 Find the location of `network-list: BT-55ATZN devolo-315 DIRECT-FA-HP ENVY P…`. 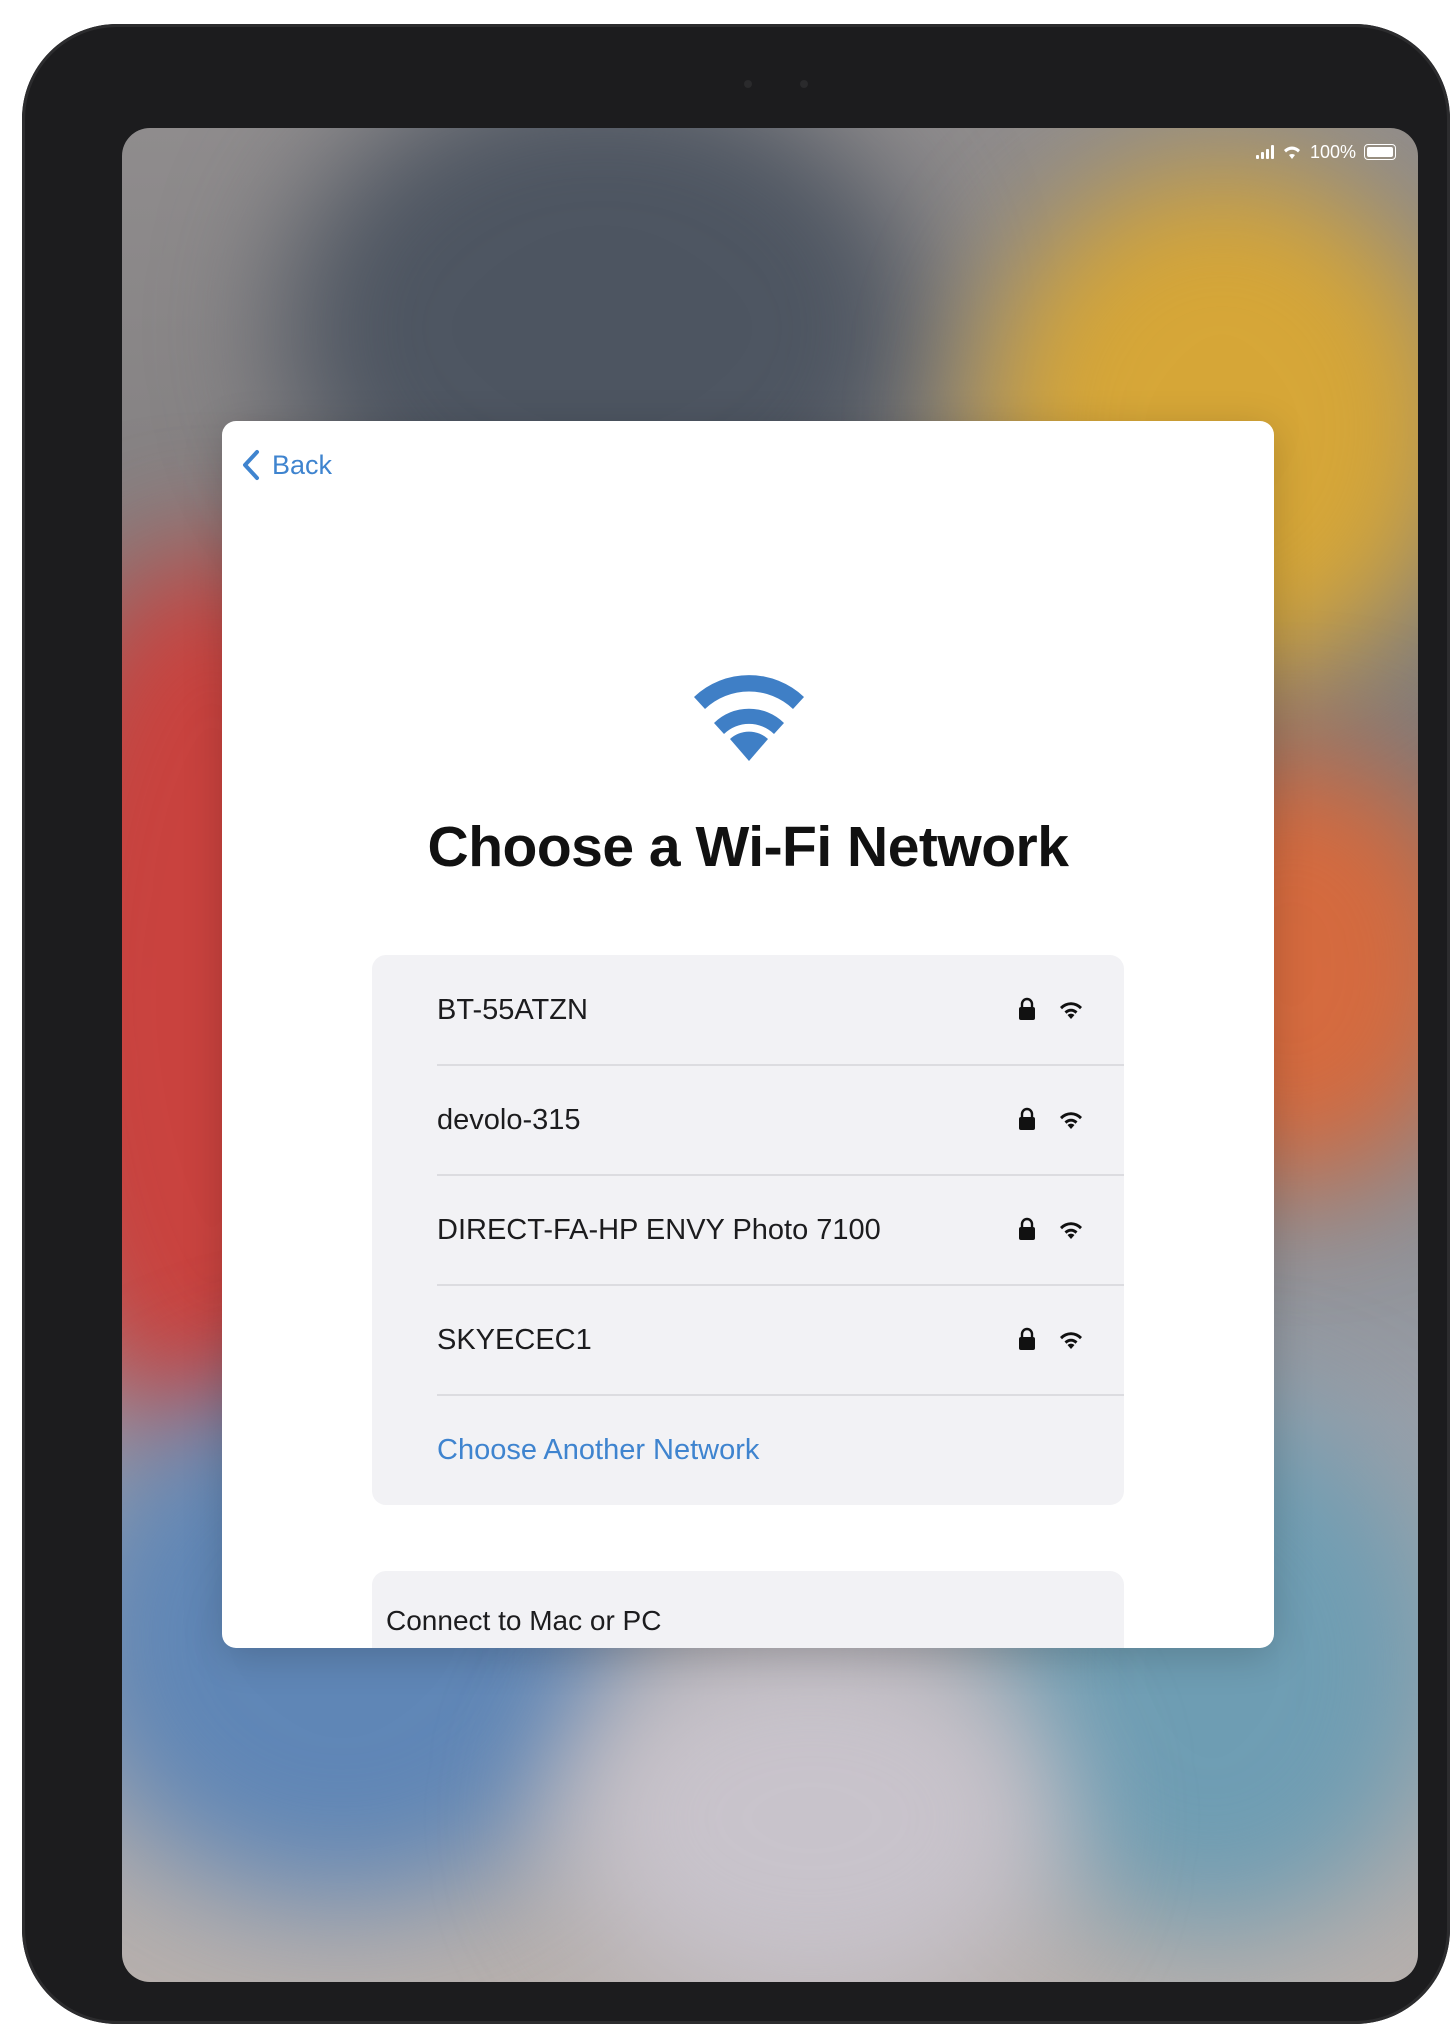

network-list: BT-55ATZN devolo-315 DIRECT-FA-HP ENVY P… is located at coordinates (748, 1230).